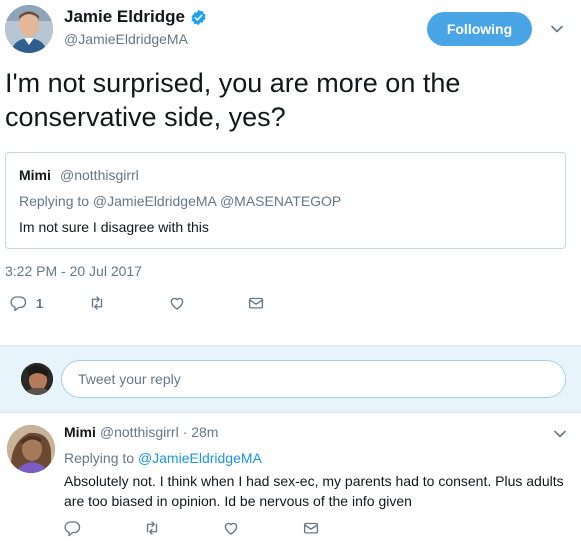 Image resolution: width=581 pixels, height=542 pixels. I want to click on reply-dm-button, so click(311, 528).